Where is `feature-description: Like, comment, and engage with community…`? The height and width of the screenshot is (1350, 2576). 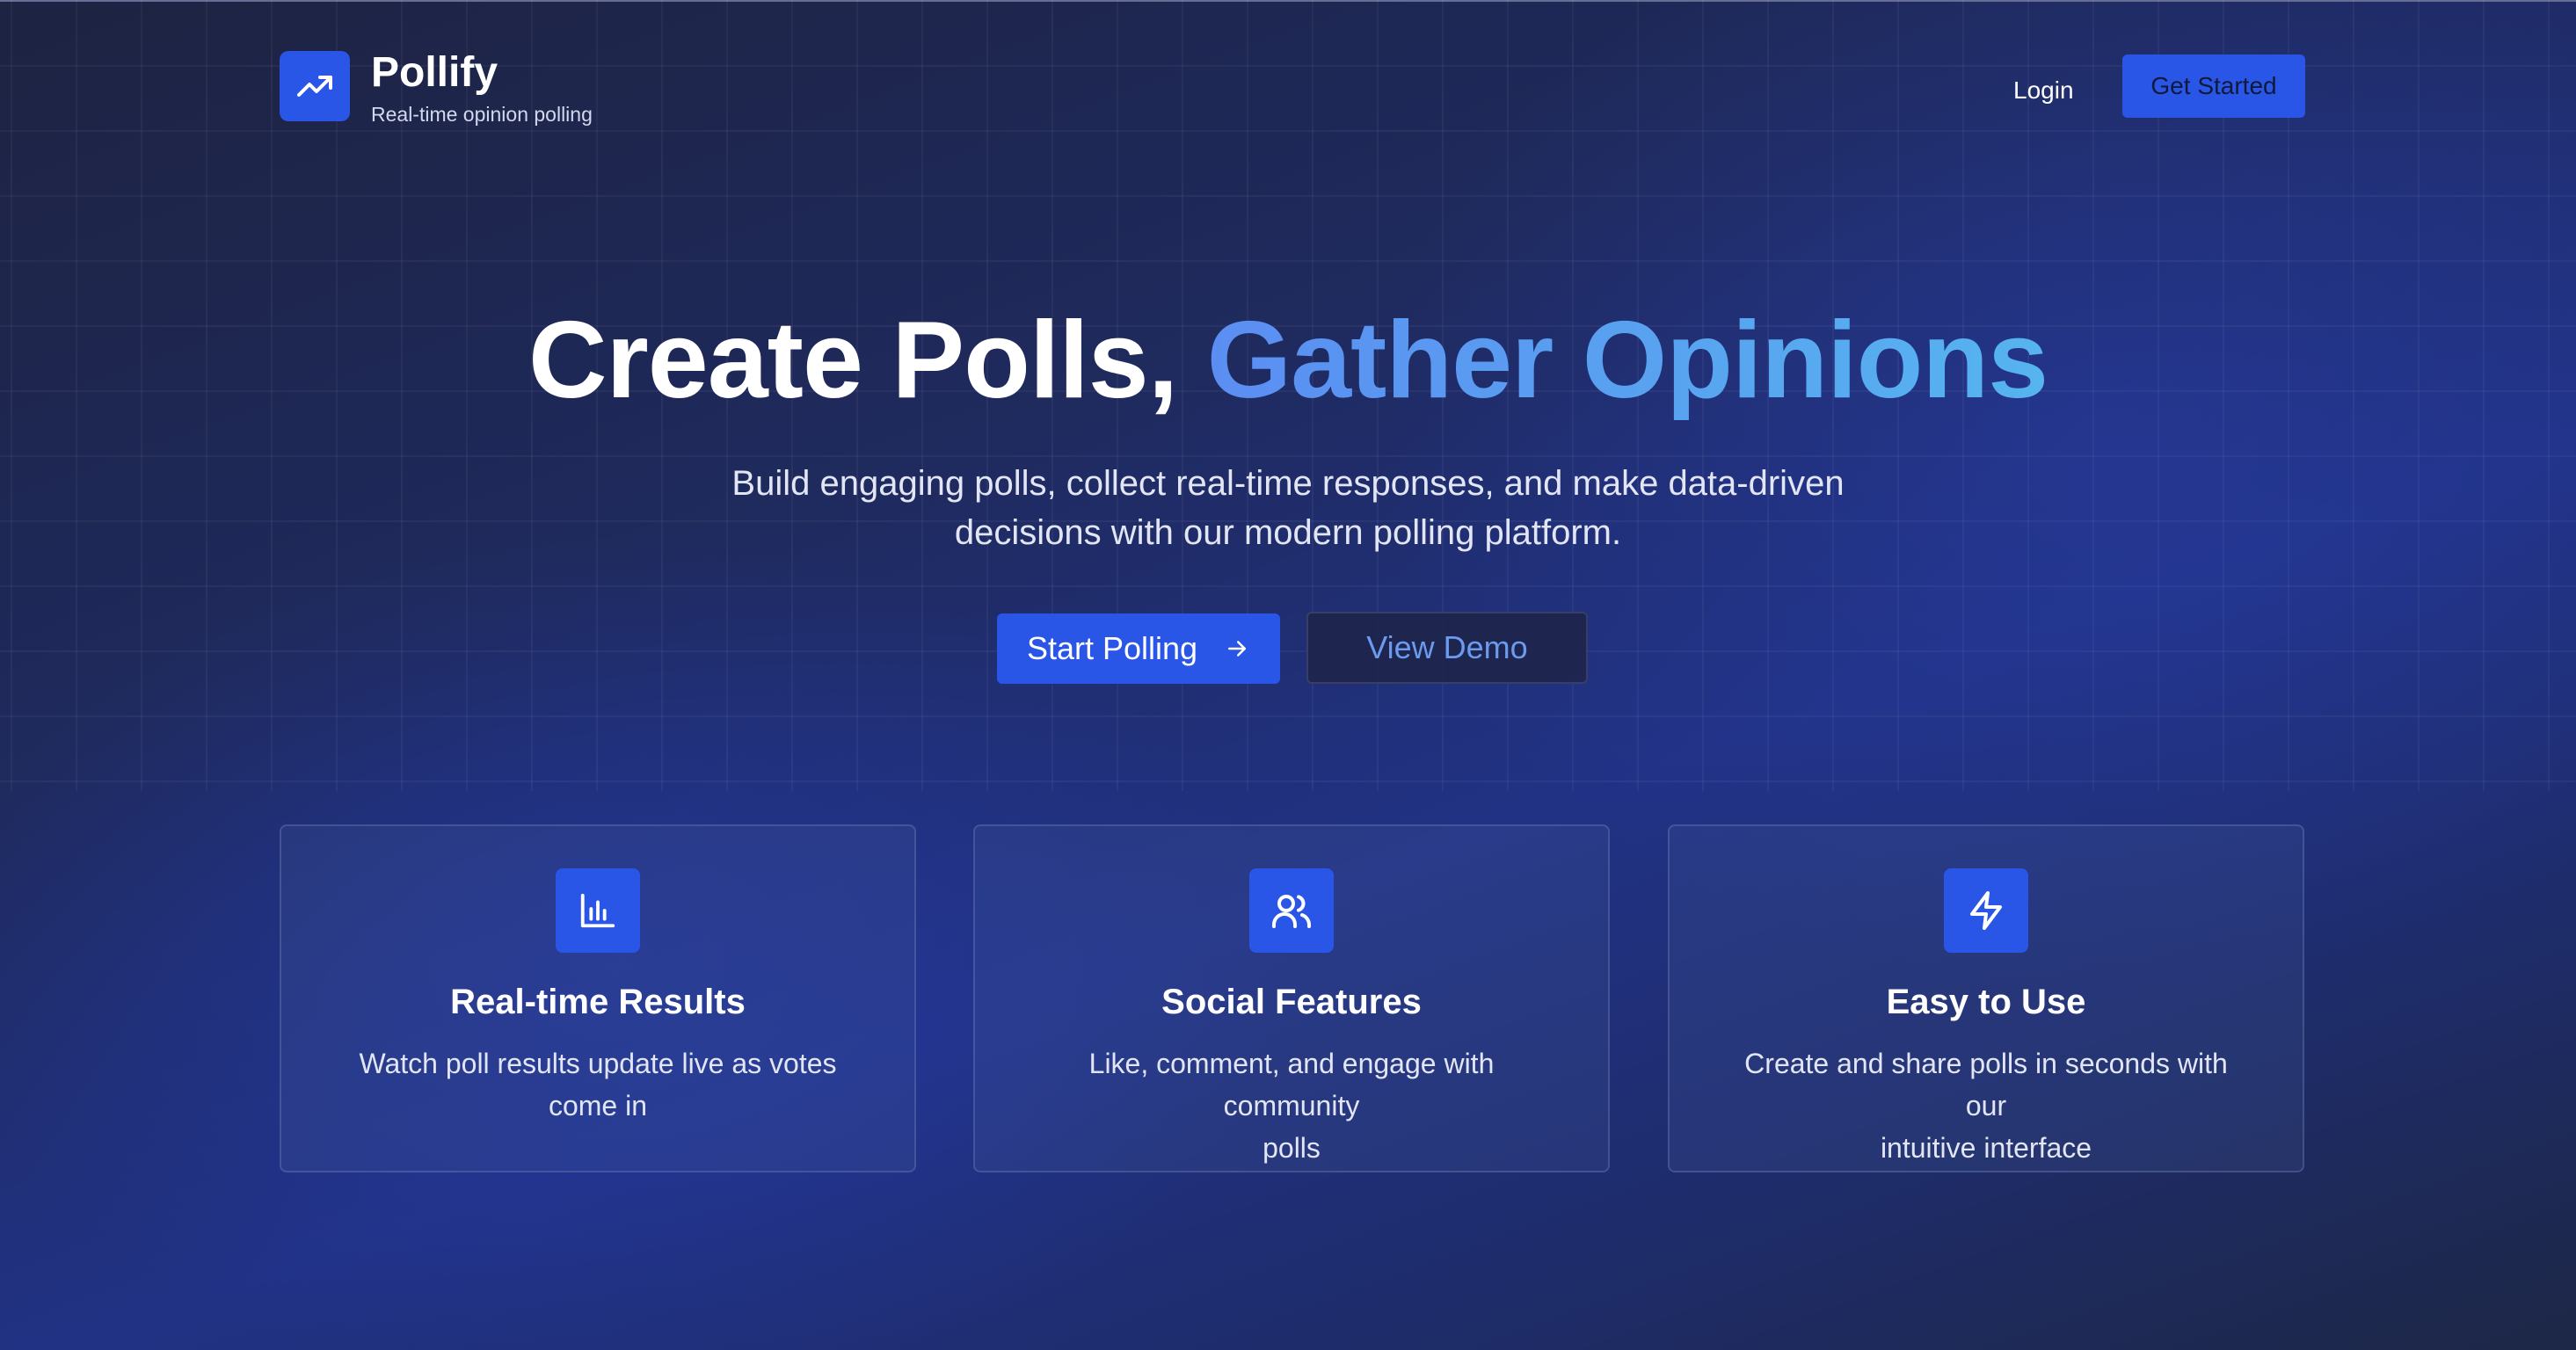
feature-description: Like, comment, and engage with community… is located at coordinates (1291, 1105).